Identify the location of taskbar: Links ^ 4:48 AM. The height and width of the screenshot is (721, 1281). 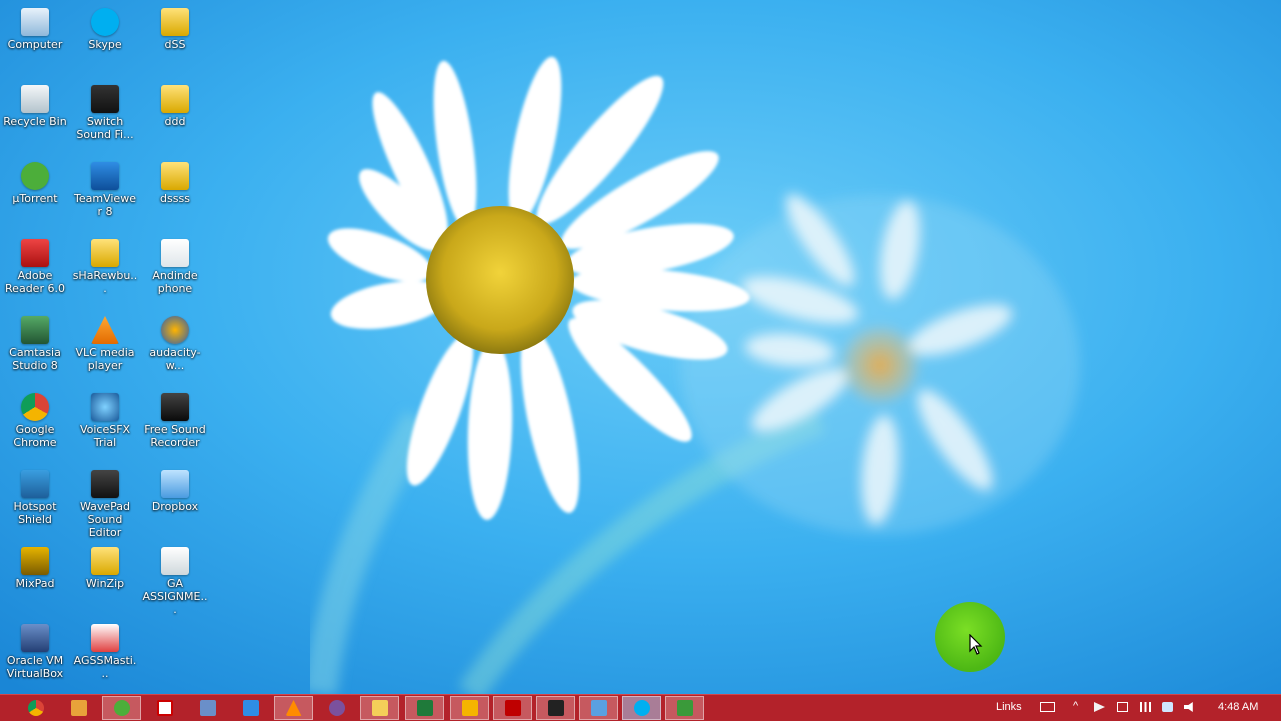
(640, 707).